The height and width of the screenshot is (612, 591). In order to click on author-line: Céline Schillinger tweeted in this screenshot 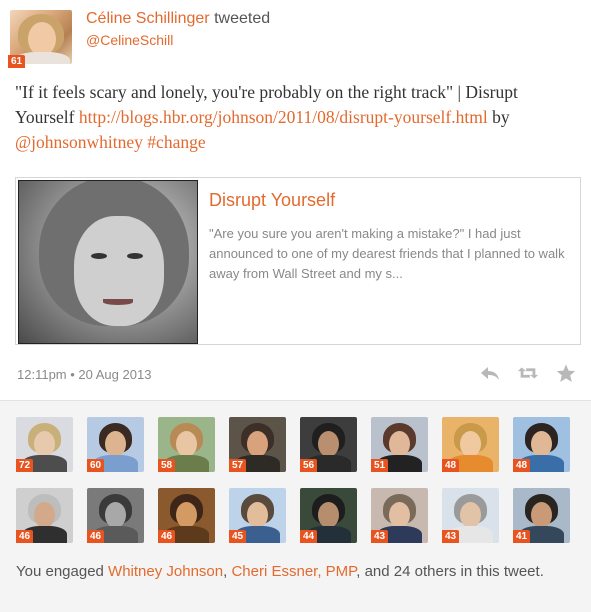, I will do `click(178, 19)`.